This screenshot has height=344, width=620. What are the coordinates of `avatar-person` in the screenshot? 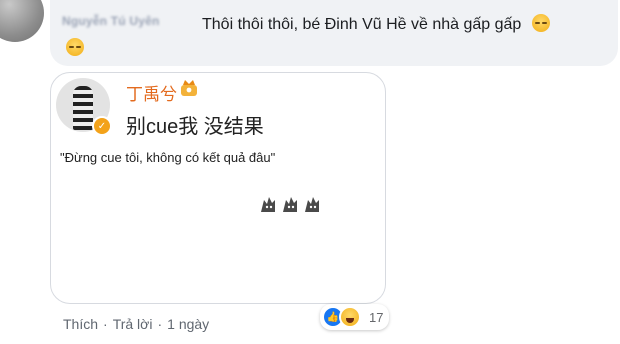 It's located at (83, 108).